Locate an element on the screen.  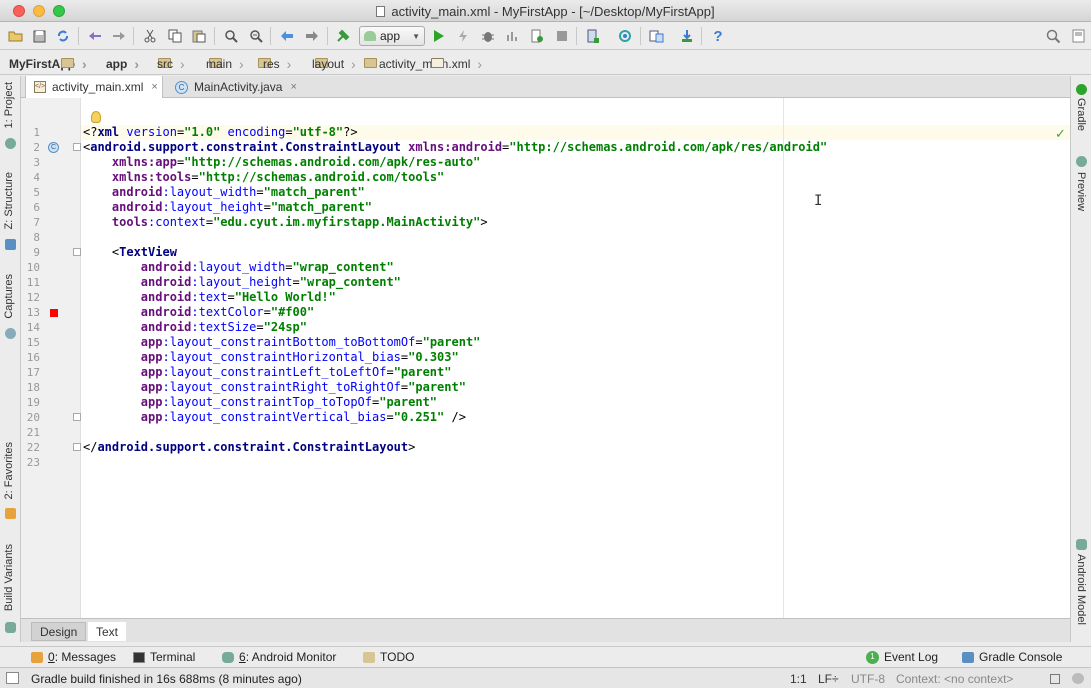
toggle-tool-windows-icon is located at coordinates (12, 678).